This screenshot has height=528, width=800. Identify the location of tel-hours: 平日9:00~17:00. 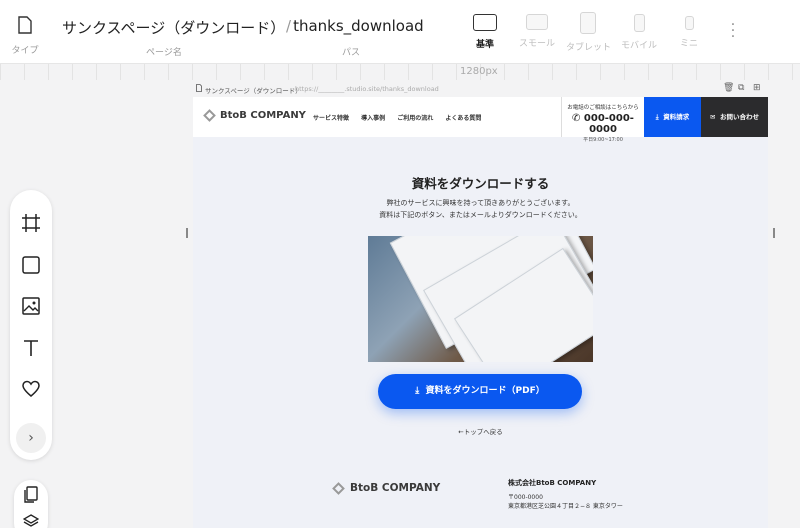
(603, 140).